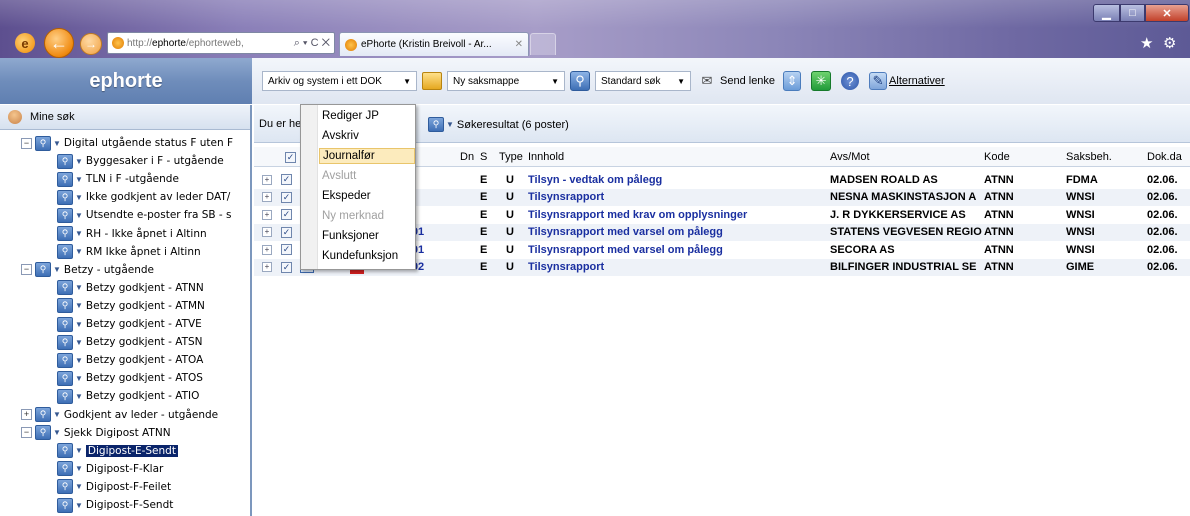 The image size is (1190, 516). What do you see at coordinates (117, 451) in the screenshot?
I see `sidebar-item: ⚲ ▼ Digipost-E-Sendt` at bounding box center [117, 451].